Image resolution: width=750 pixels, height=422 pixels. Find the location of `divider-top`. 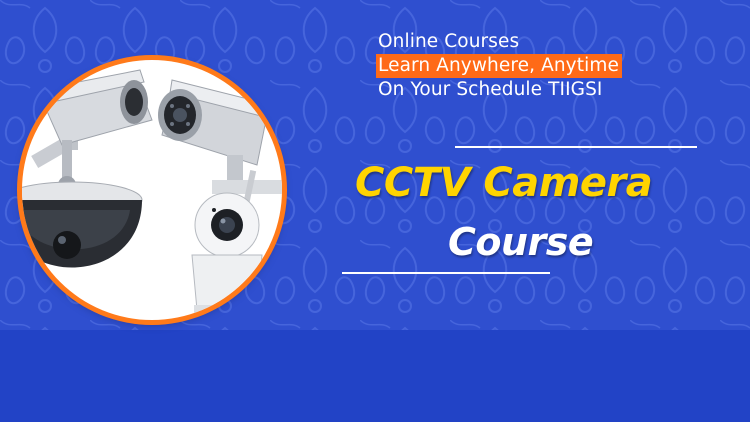

divider-top is located at coordinates (576, 147).